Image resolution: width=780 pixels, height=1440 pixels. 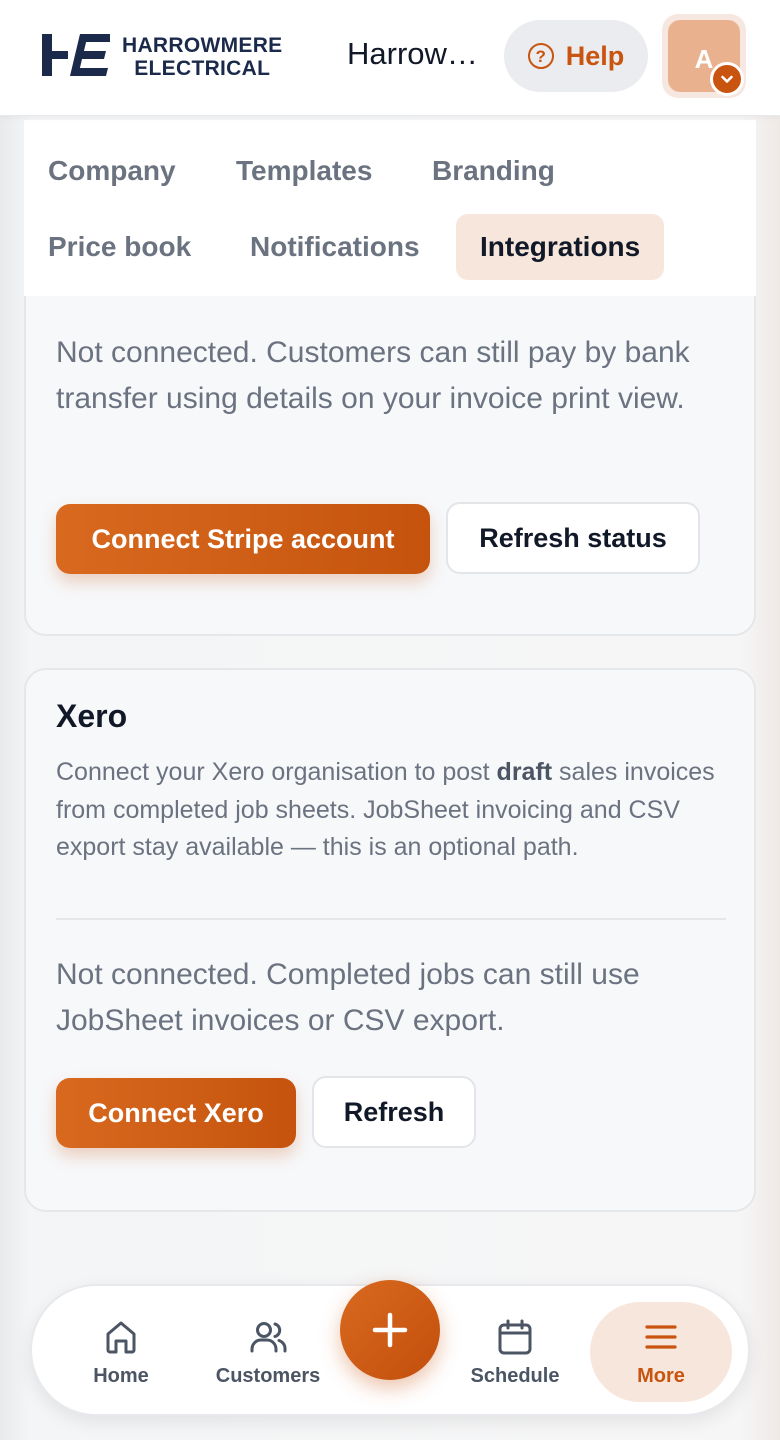 What do you see at coordinates (515, 1336) in the screenshot?
I see `calendar-icon` at bounding box center [515, 1336].